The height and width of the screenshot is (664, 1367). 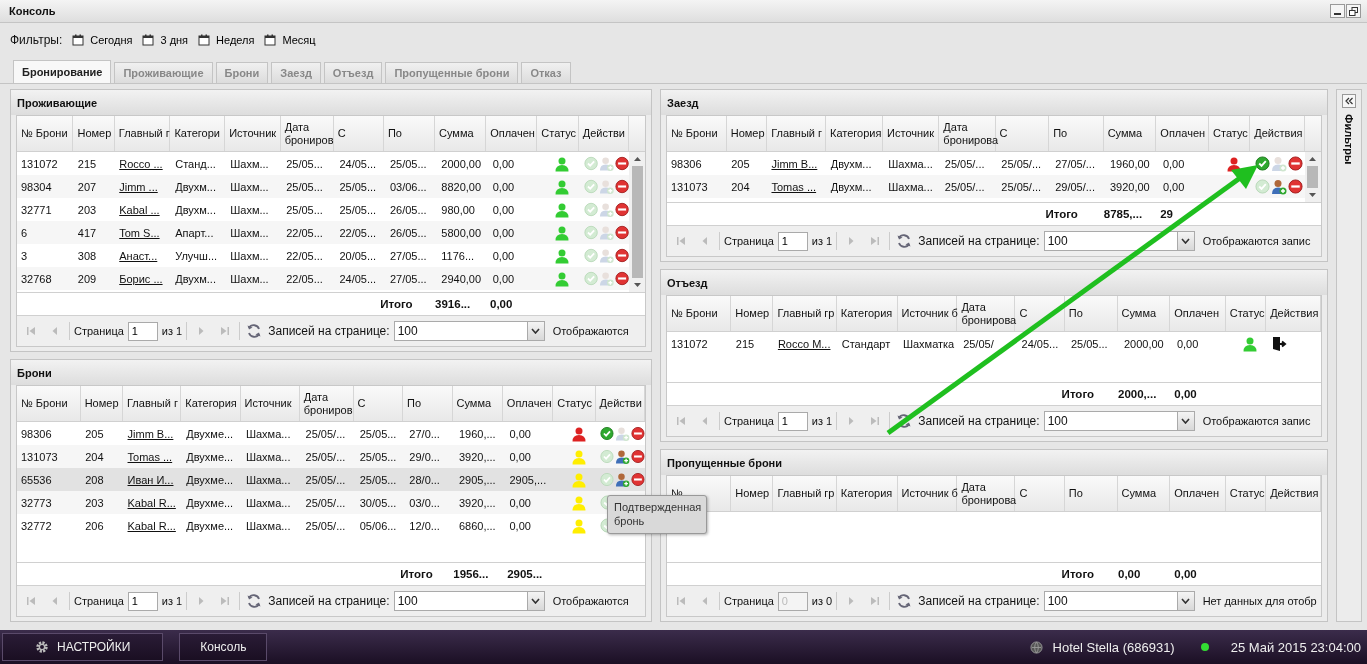 I want to click on panel-title: Пропущенные брони, so click(x=994, y=462).